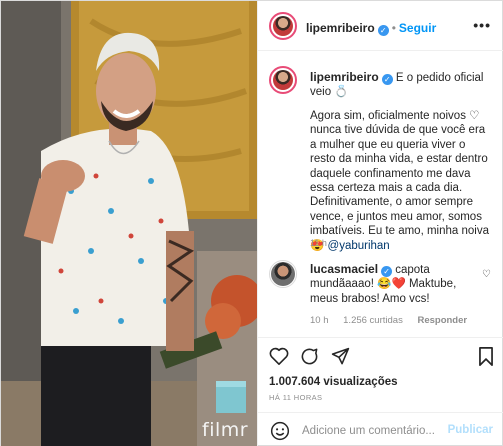 The image size is (503, 446). Describe the element at coordinates (344, 269) in the screenshot. I see `commenter-username: lucasmaciel` at that location.